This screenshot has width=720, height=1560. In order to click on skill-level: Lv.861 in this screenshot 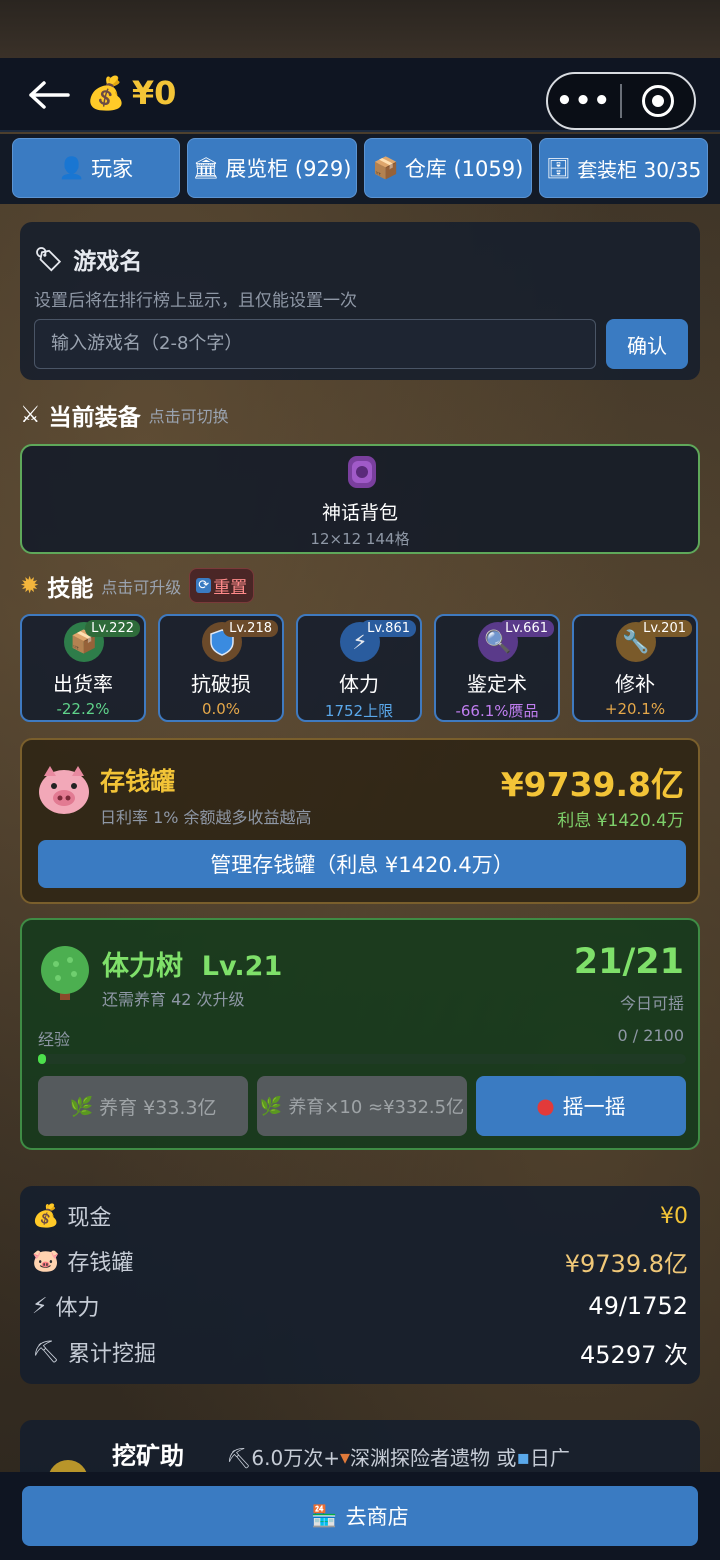, I will do `click(388, 628)`.